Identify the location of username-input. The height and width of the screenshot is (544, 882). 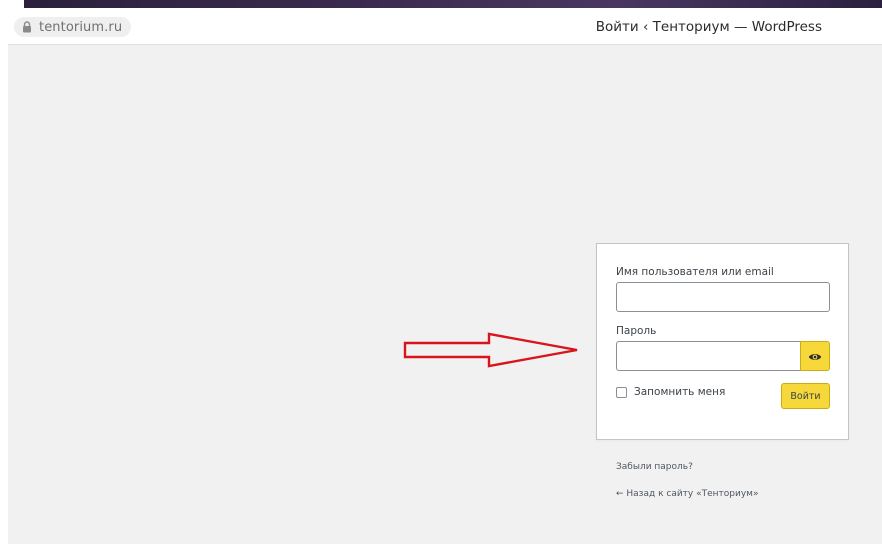
(723, 297).